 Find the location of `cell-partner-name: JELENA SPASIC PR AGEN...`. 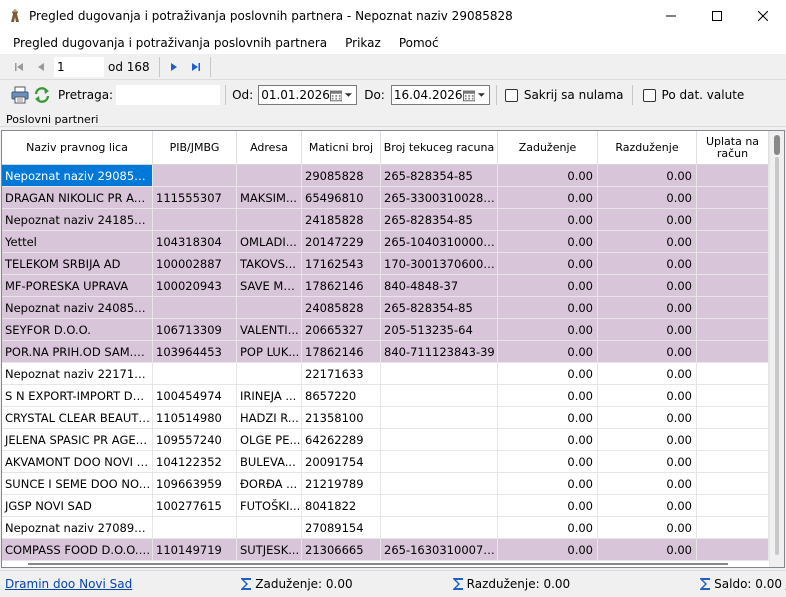

cell-partner-name: JELENA SPASIC PR AGEN... is located at coordinates (77, 440).